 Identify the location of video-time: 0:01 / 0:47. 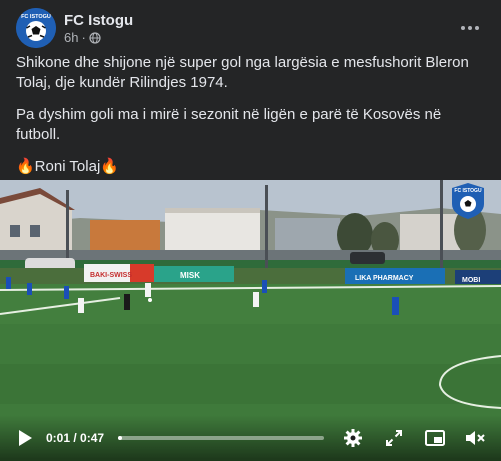
(75, 438).